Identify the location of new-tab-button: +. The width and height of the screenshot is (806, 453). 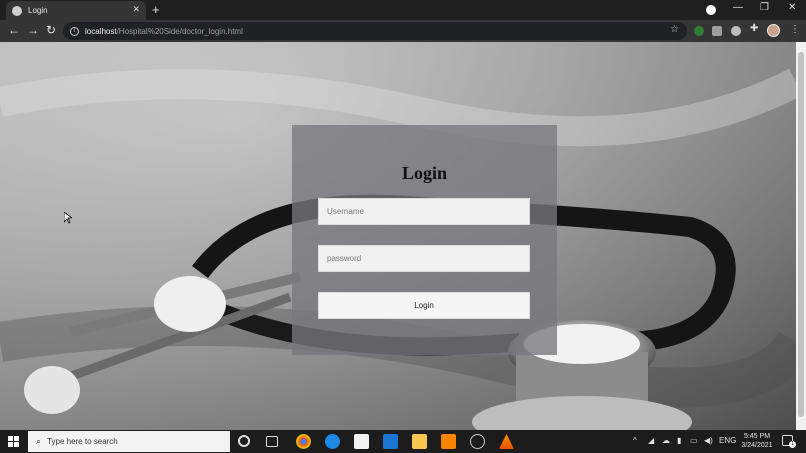
(156, 9).